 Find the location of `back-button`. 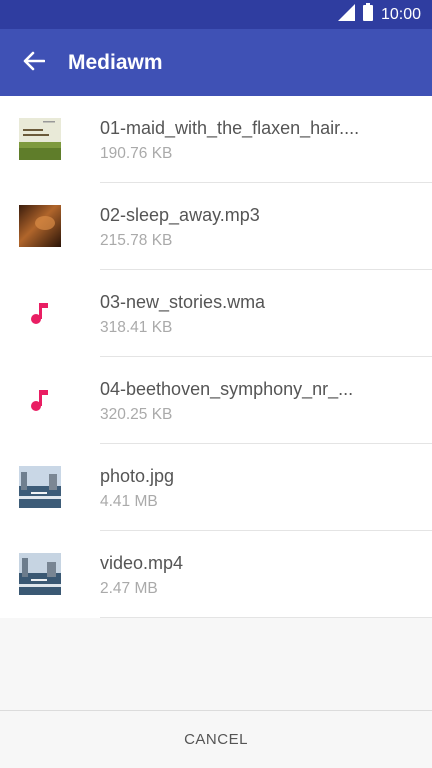

back-button is located at coordinates (34, 63).